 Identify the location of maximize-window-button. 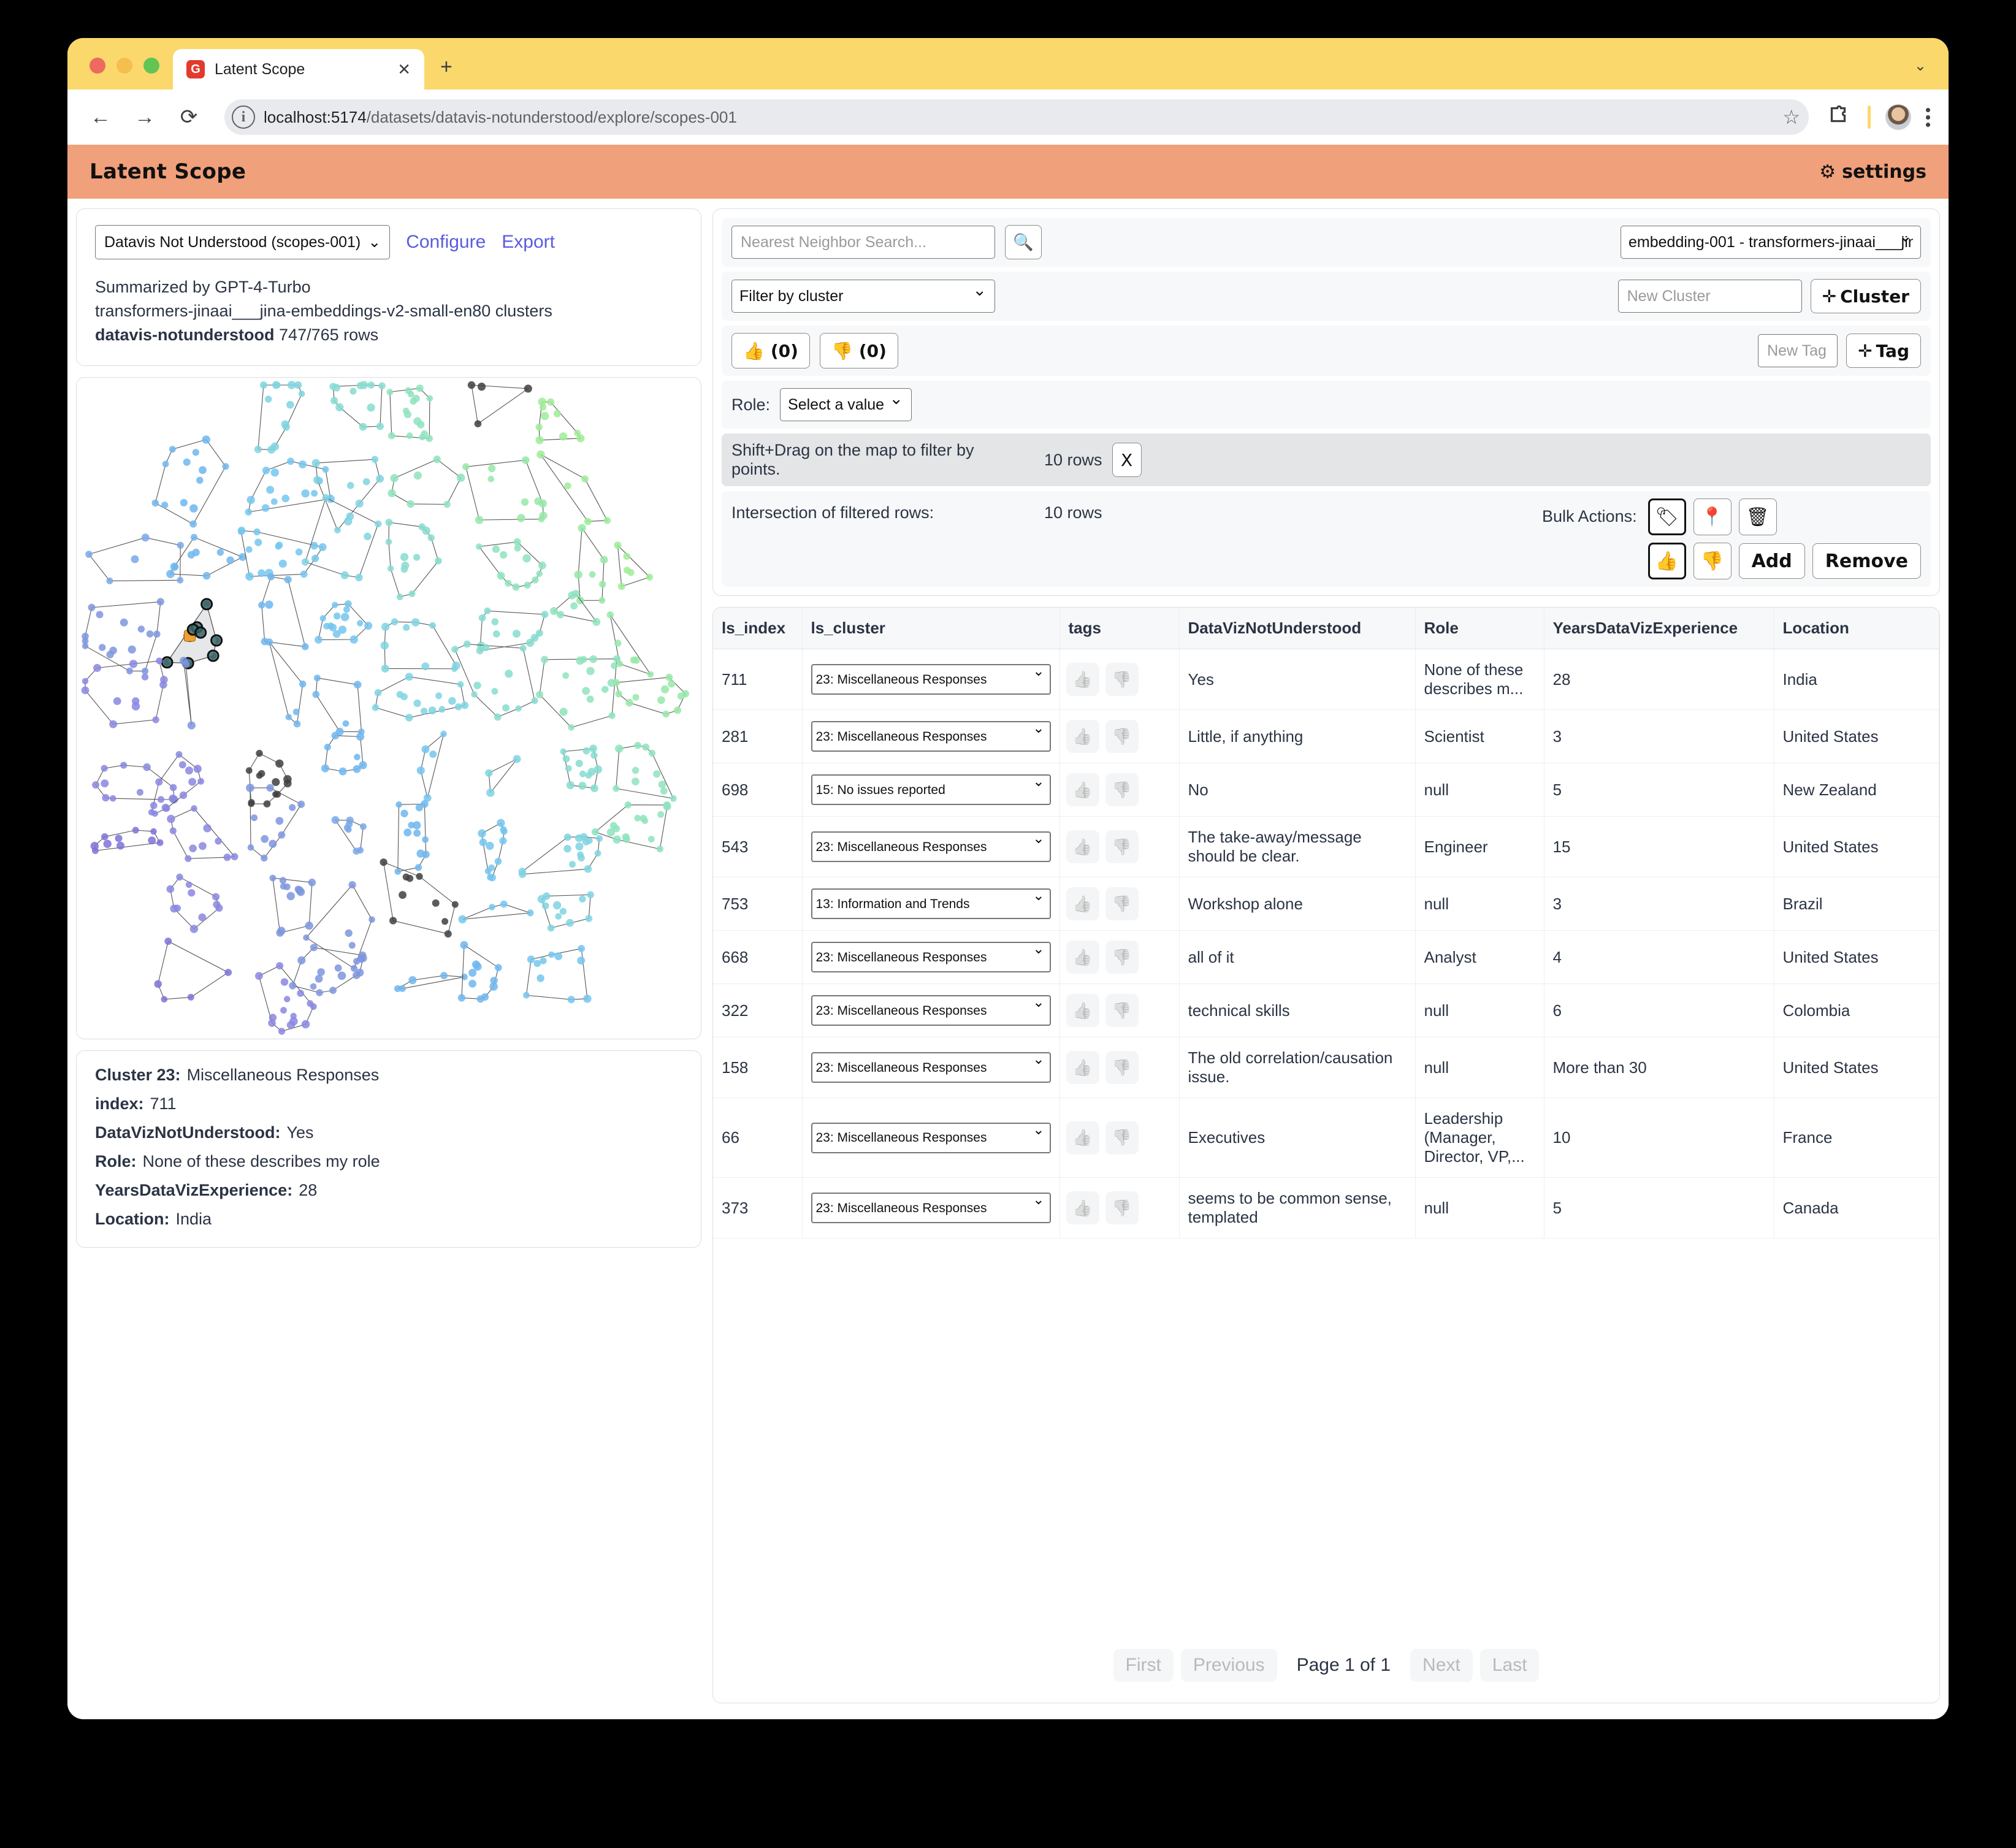
(151, 66).